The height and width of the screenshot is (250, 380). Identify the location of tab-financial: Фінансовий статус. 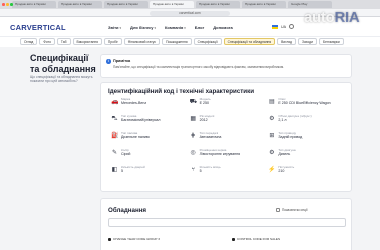
(142, 41).